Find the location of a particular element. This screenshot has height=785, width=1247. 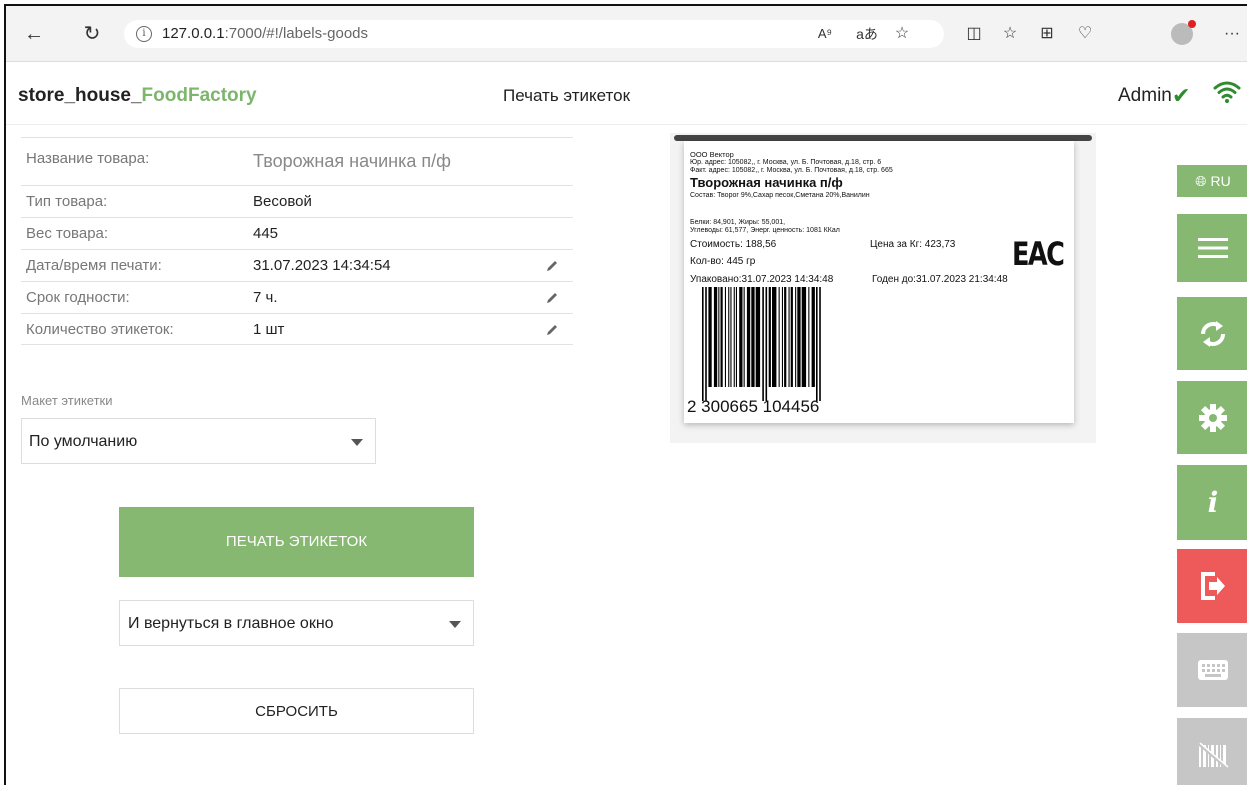

favorites-list-icon: ☆ is located at coordinates (1010, 34).